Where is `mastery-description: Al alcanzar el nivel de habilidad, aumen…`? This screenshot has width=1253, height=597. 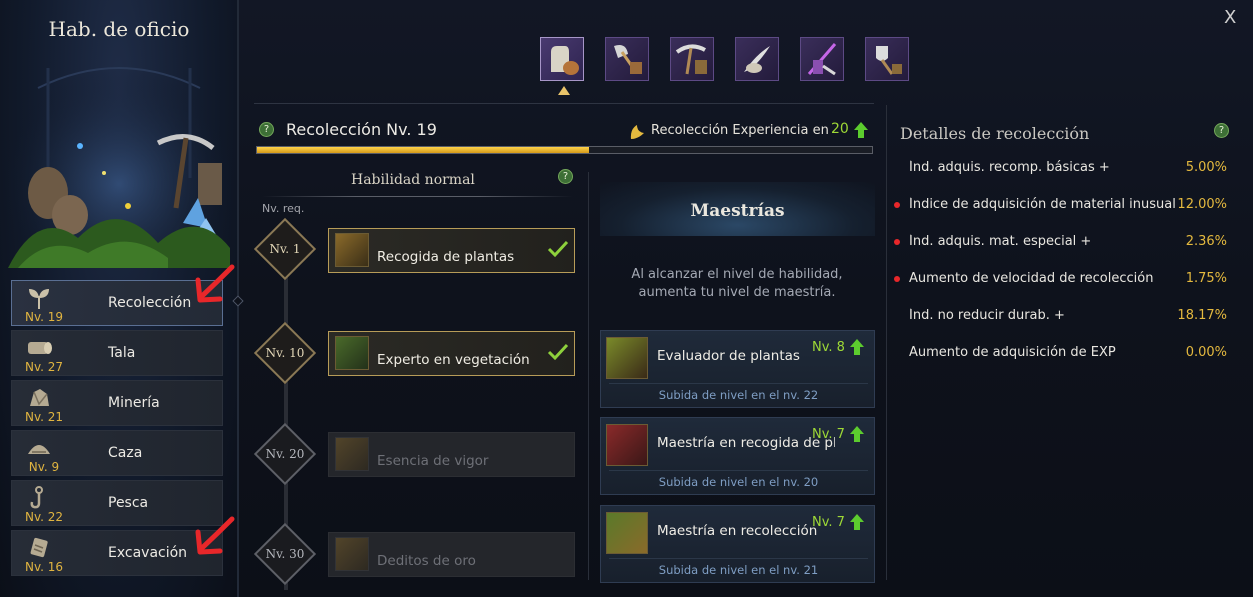 mastery-description: Al alcanzar el nivel de habilidad, aumen… is located at coordinates (737, 283).